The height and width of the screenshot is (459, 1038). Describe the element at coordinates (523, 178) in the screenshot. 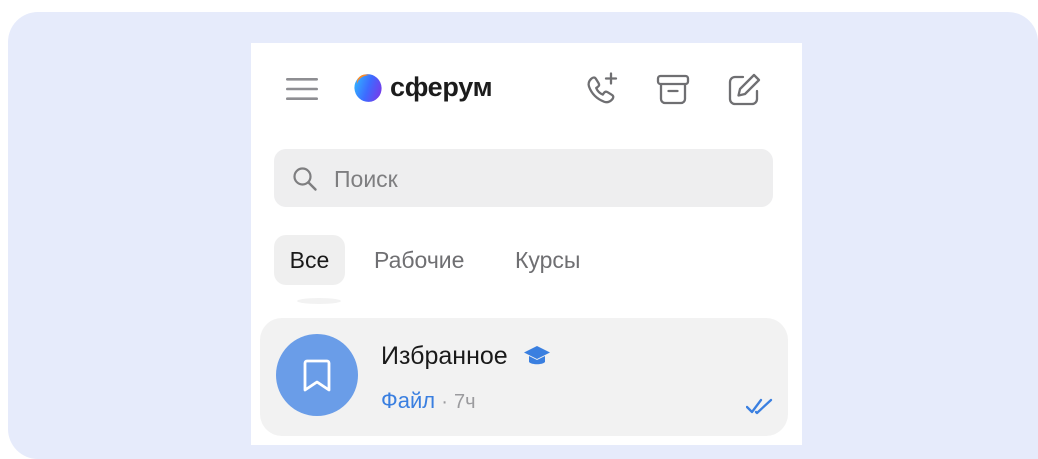

I see `search-input: Поиск` at that location.